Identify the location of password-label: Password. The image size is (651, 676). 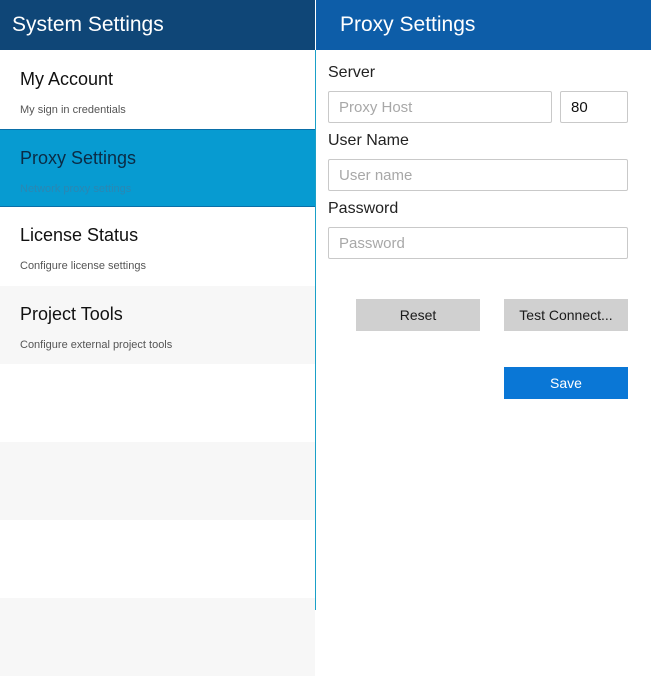
(363, 208).